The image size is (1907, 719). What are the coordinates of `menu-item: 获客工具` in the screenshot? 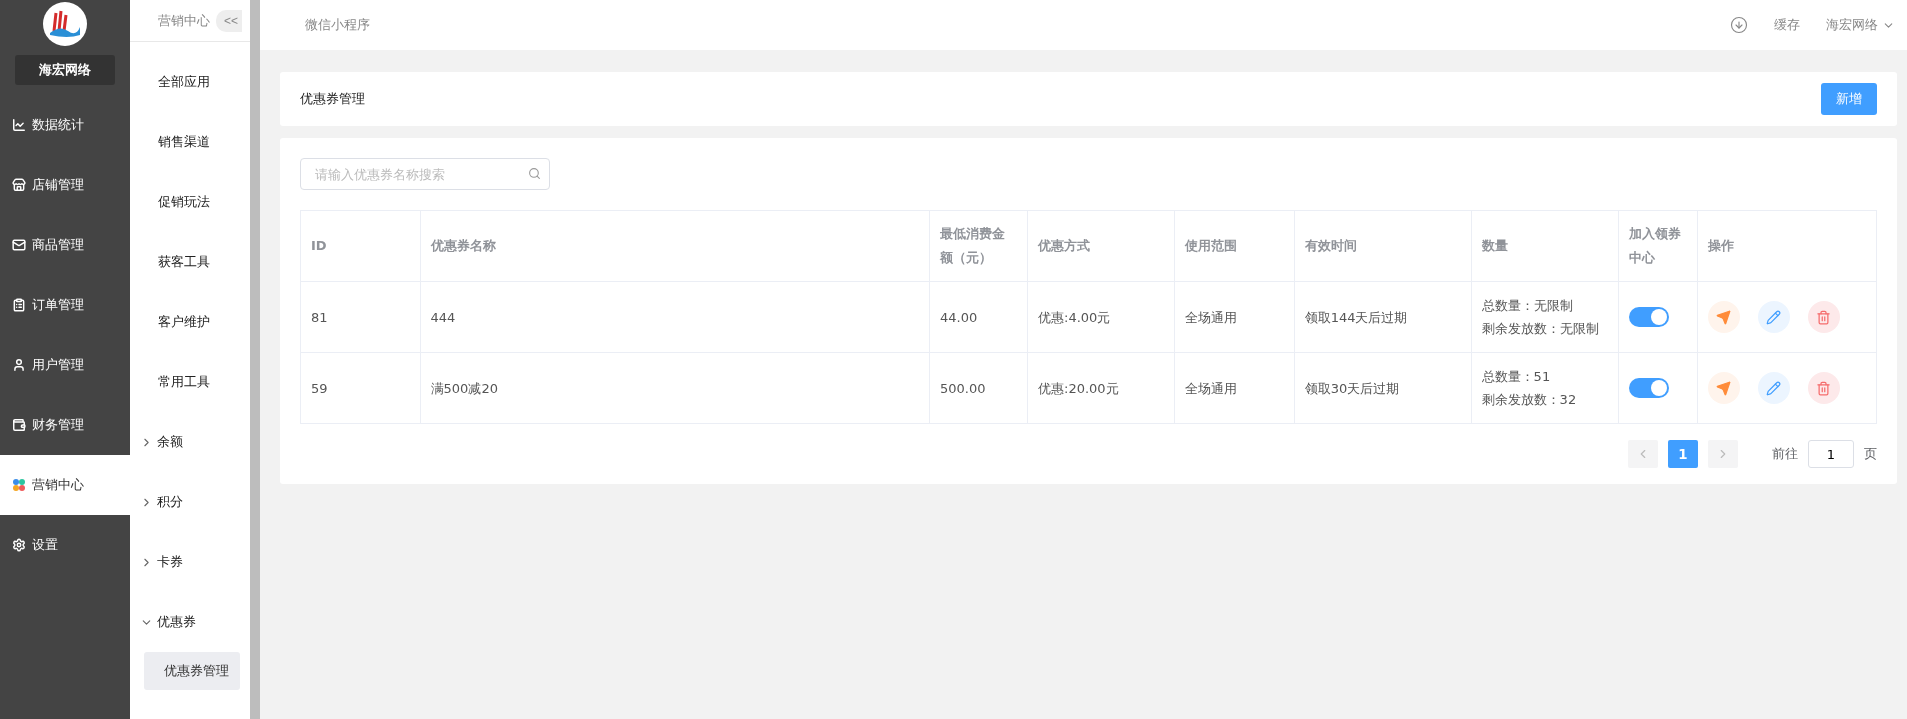 It's located at (190, 262).